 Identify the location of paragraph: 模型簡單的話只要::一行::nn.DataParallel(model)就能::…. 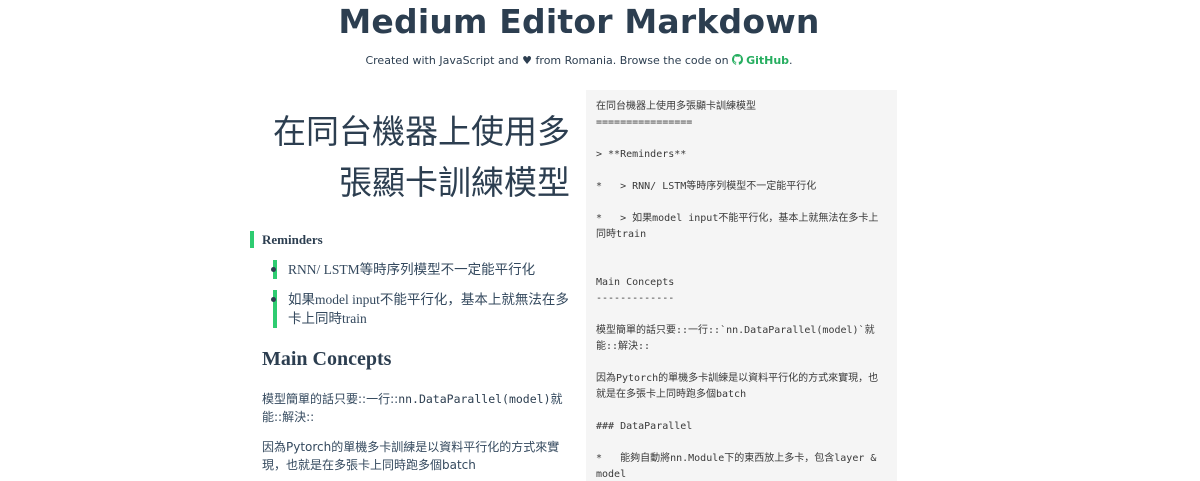
(417, 408).